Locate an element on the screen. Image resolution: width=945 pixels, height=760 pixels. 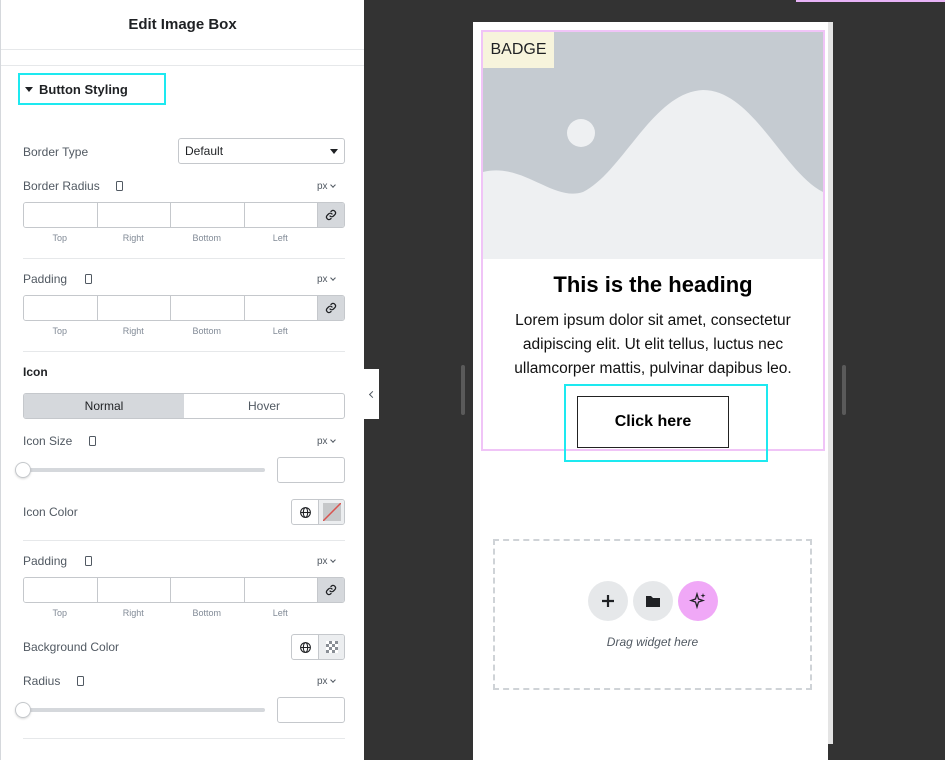
folder-icon is located at coordinates (653, 601).